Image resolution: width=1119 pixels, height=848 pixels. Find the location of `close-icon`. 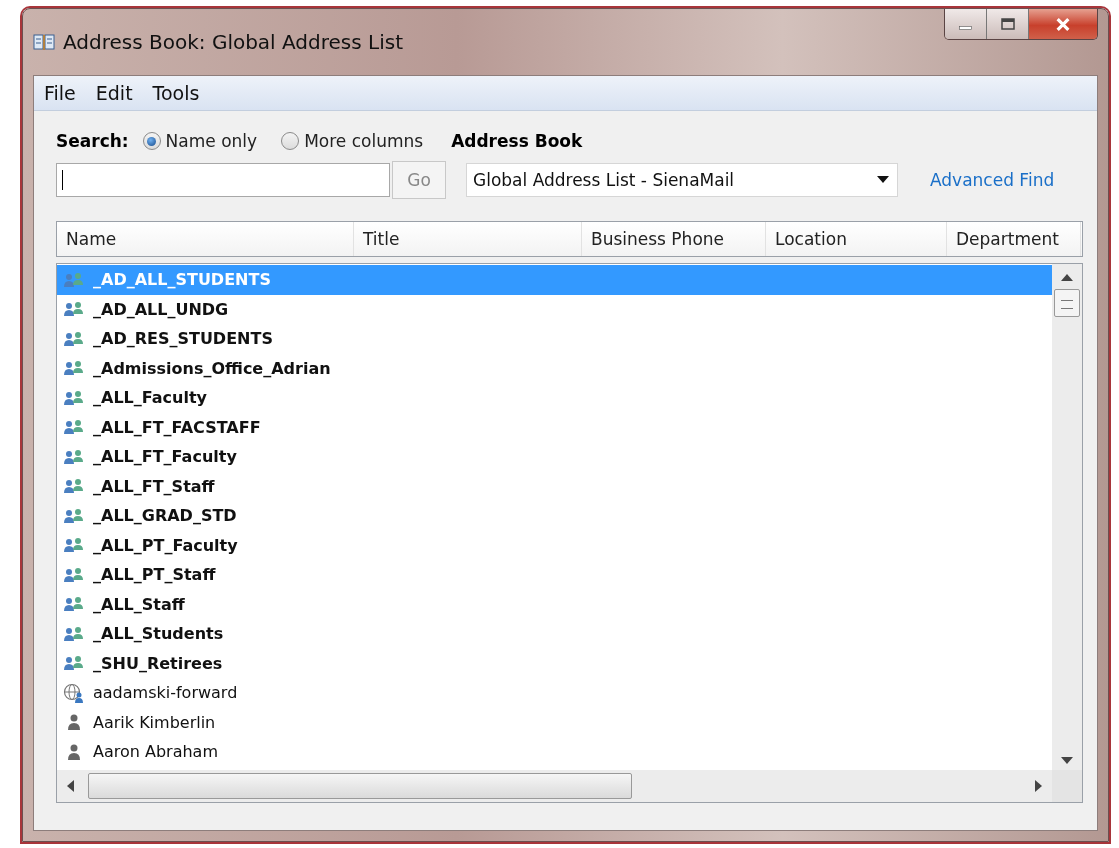

close-icon is located at coordinates (1063, 24).